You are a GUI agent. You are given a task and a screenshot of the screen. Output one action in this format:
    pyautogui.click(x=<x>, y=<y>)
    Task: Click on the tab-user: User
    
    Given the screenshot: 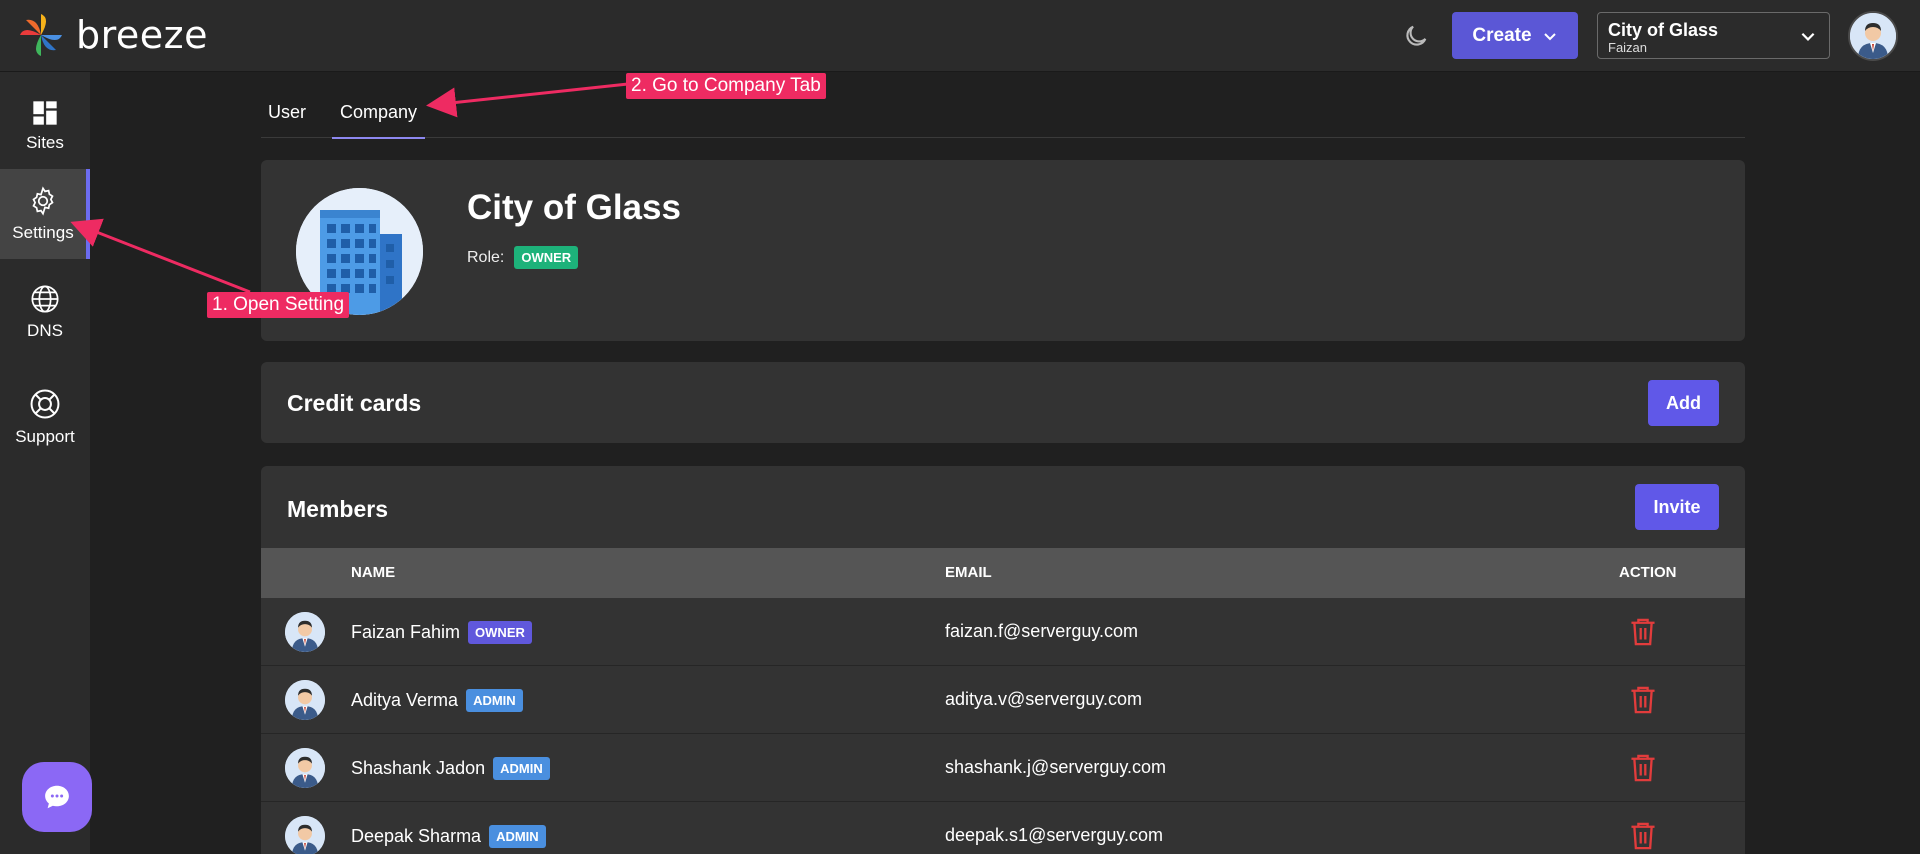 What is the action you would take?
    pyautogui.click(x=287, y=119)
    